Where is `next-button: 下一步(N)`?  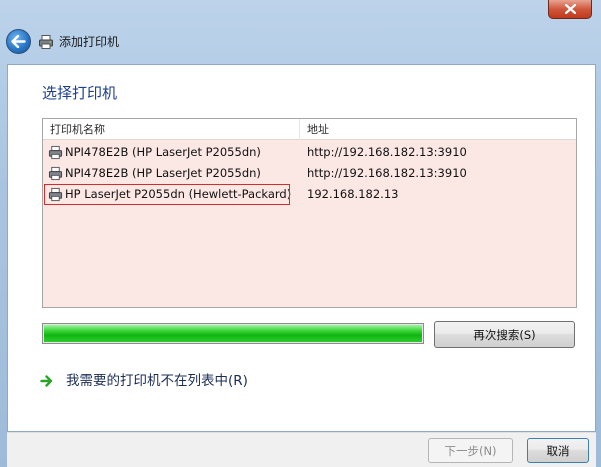 next-button: 下一步(N) is located at coordinates (470, 450).